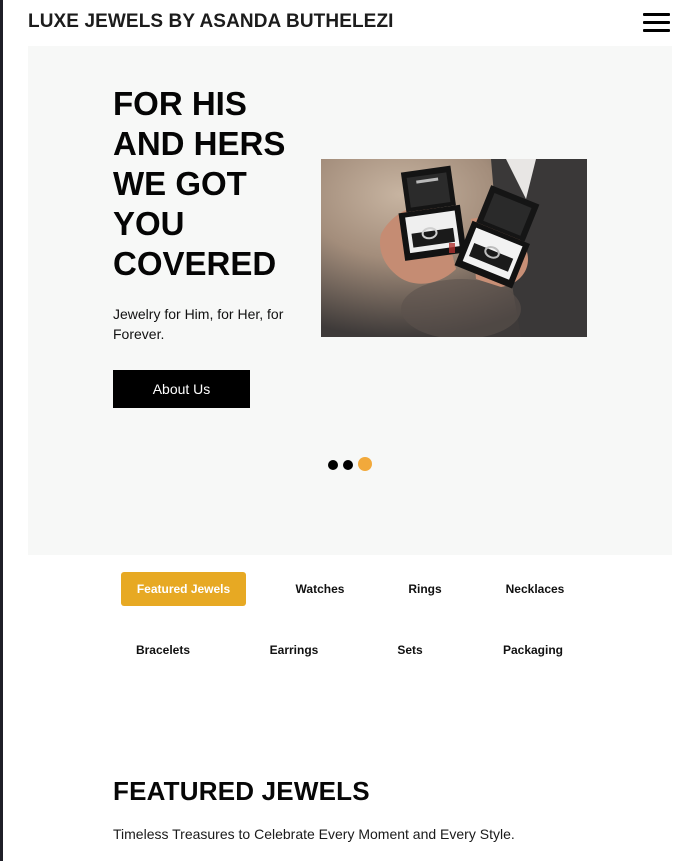  I want to click on tab-featured-jewels: Featured Jewels, so click(183, 589).